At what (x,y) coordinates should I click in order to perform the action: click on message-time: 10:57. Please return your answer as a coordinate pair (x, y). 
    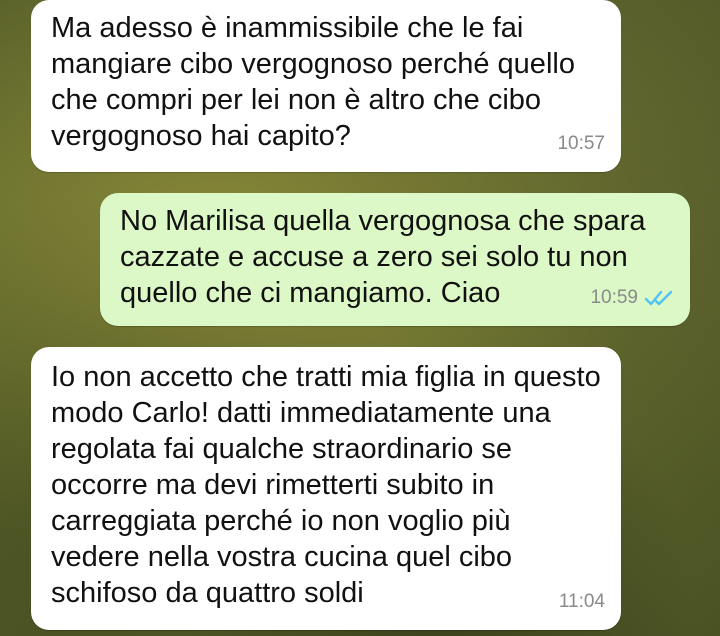
    Looking at the image, I should click on (581, 143).